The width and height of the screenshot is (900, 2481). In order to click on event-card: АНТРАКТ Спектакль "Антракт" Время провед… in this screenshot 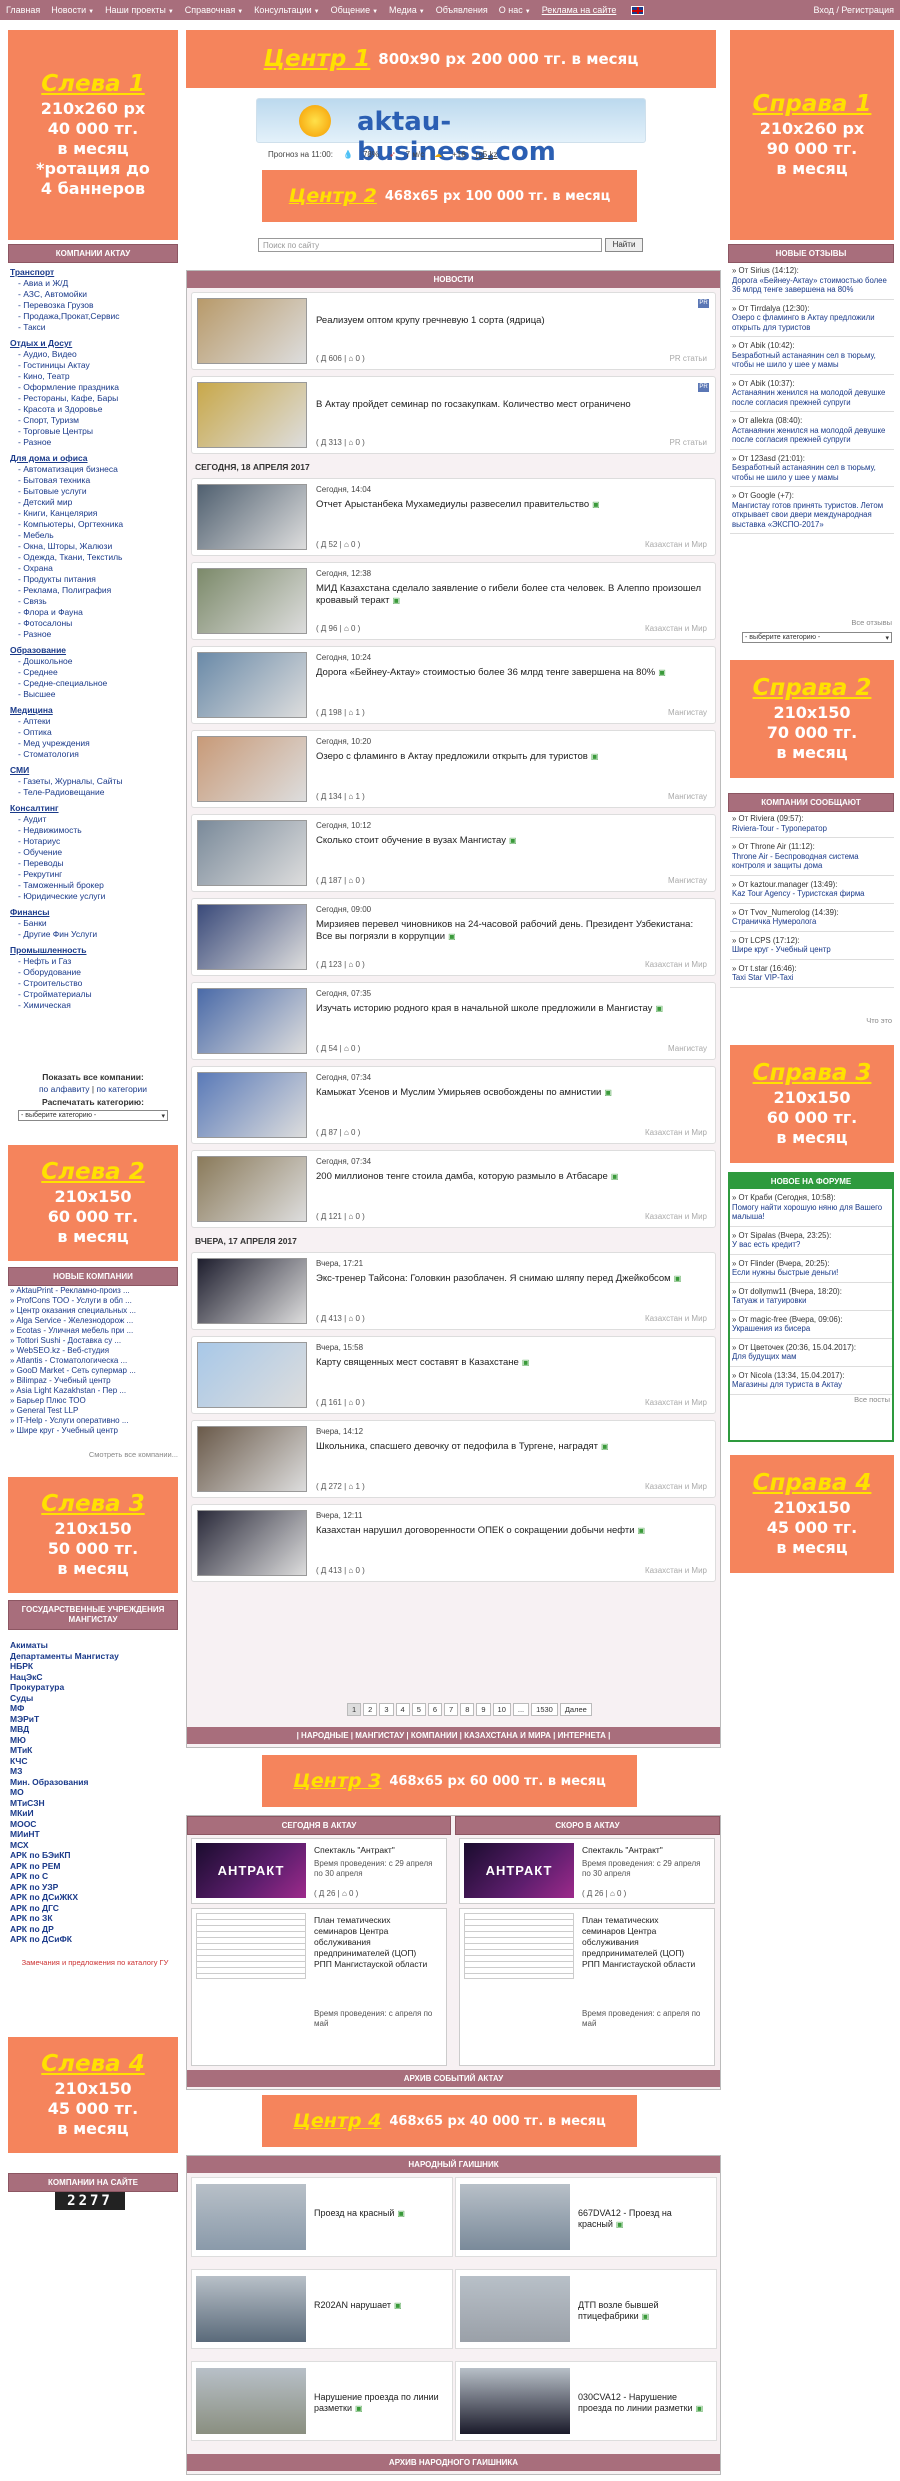, I will do `click(587, 1871)`.